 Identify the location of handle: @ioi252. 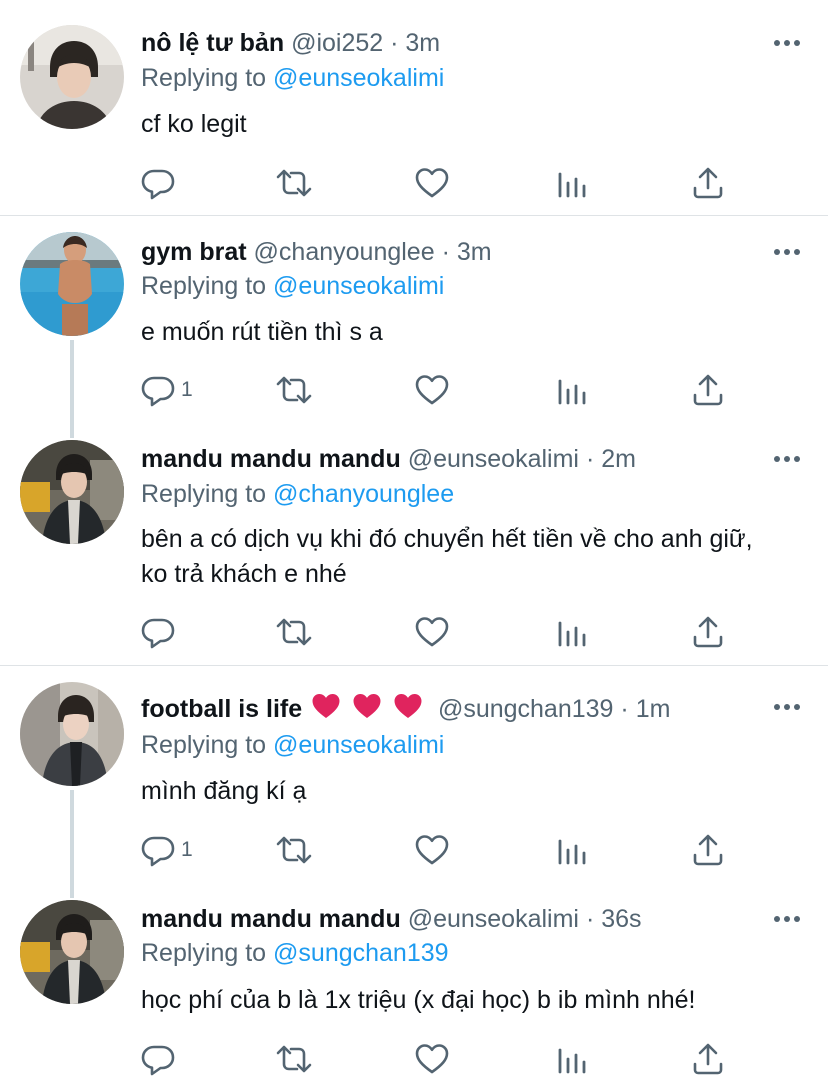
(337, 43).